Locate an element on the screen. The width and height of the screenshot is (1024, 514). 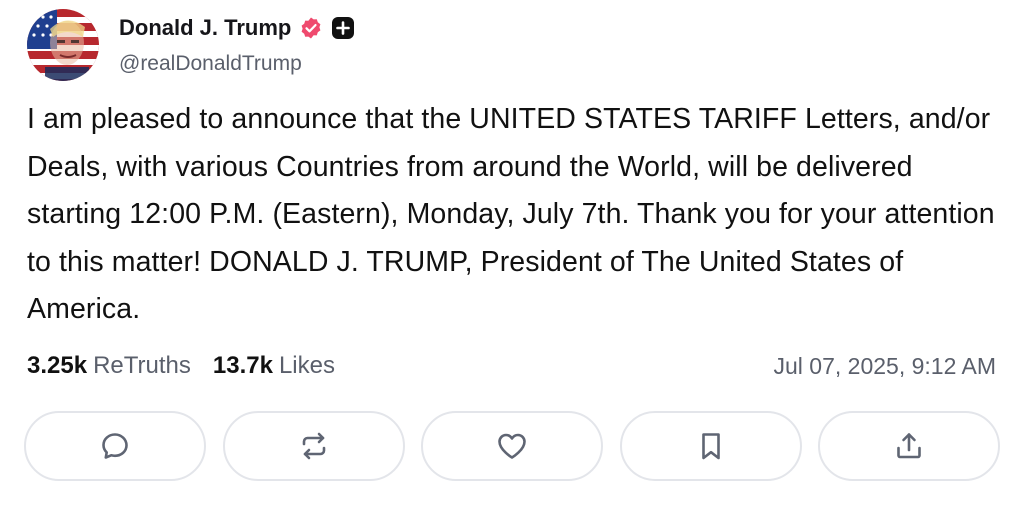
bookmark-icon is located at coordinates (710, 446).